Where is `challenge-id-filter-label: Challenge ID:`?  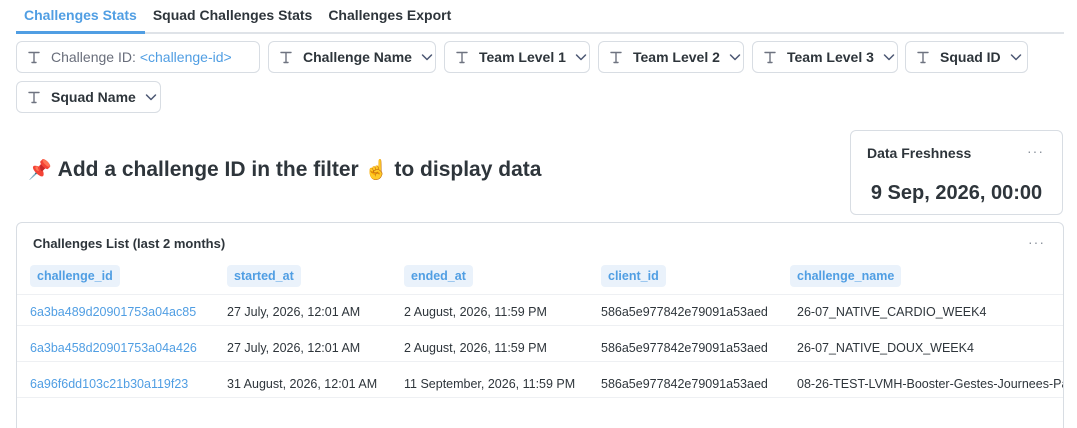
challenge-id-filter-label: Challenge ID: is located at coordinates (93, 57).